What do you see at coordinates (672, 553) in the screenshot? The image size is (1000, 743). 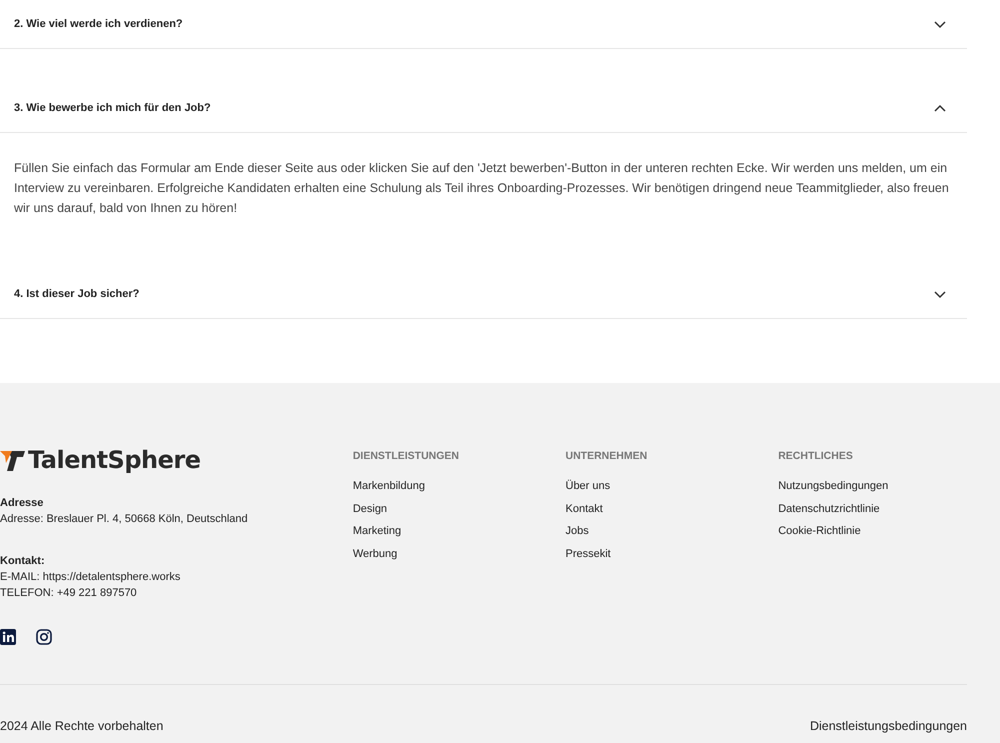 I see `footer-link: Pressekit` at bounding box center [672, 553].